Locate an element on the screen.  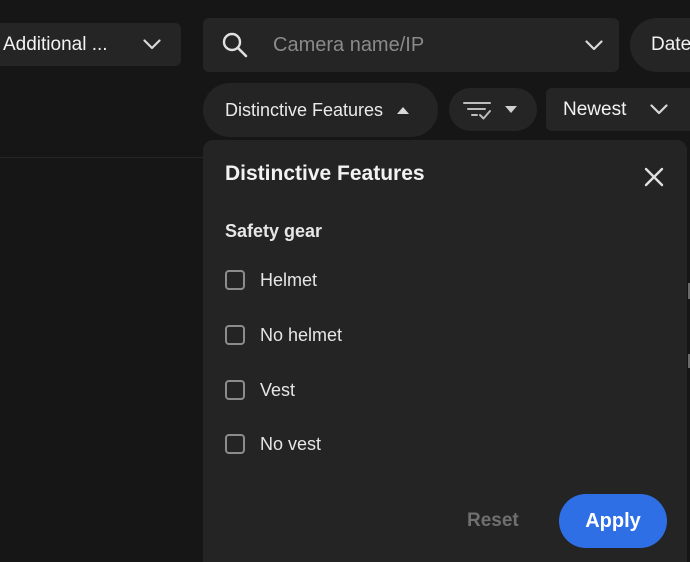
panel-title: Distinctive Features is located at coordinates (325, 173).